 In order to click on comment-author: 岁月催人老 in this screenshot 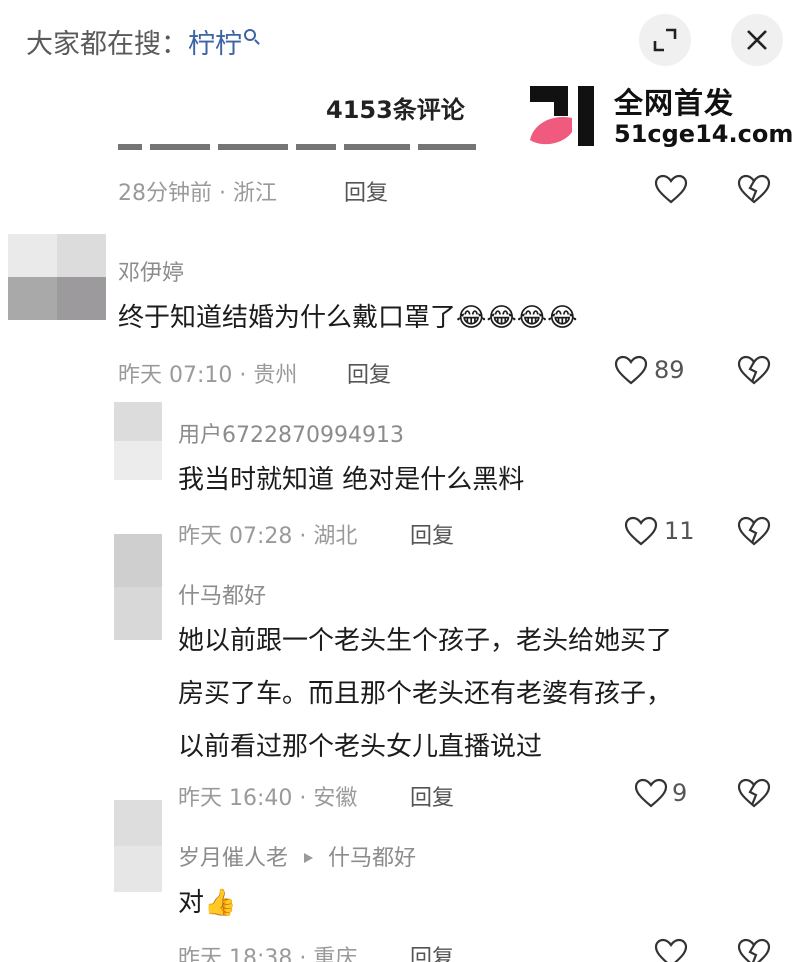, I will do `click(233, 858)`.